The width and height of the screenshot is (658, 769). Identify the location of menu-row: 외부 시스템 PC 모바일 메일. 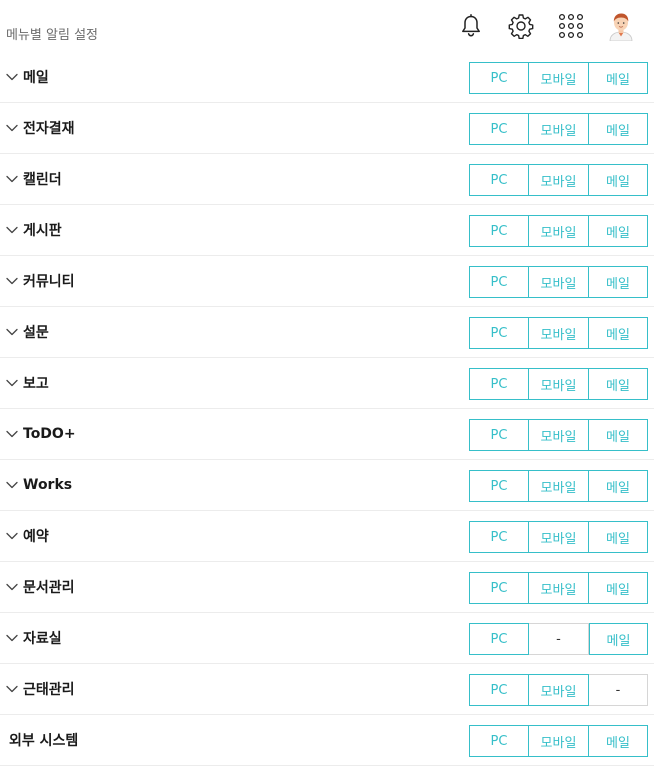
(327, 740).